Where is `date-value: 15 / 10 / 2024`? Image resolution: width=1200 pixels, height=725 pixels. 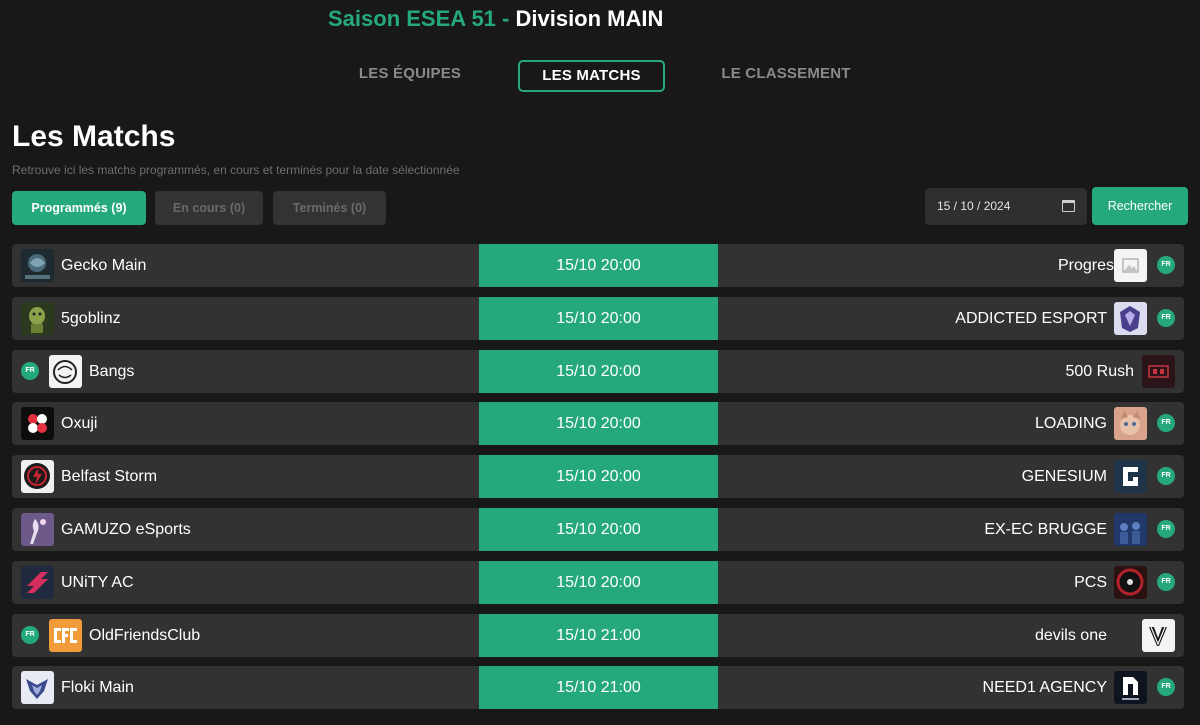 date-value: 15 / 10 / 2024 is located at coordinates (974, 206).